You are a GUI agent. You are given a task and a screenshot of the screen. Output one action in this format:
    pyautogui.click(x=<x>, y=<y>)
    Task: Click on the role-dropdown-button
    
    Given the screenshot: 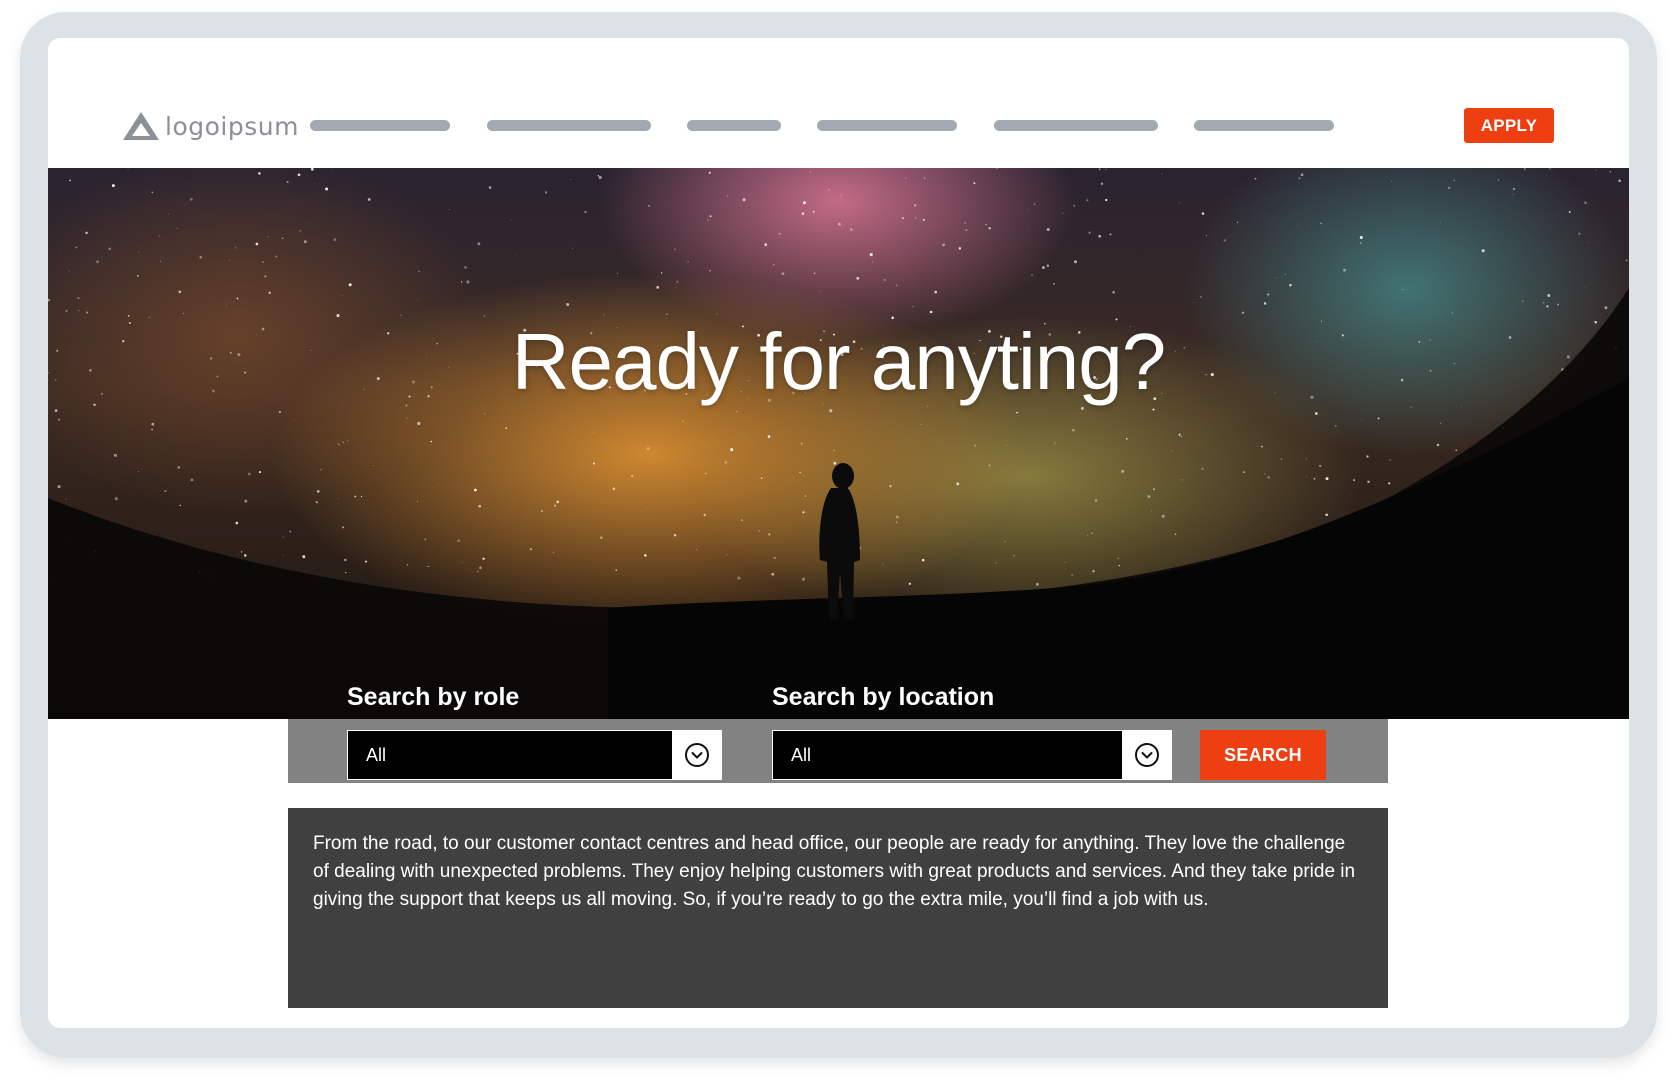 What is the action you would take?
    pyautogui.click(x=696, y=755)
    